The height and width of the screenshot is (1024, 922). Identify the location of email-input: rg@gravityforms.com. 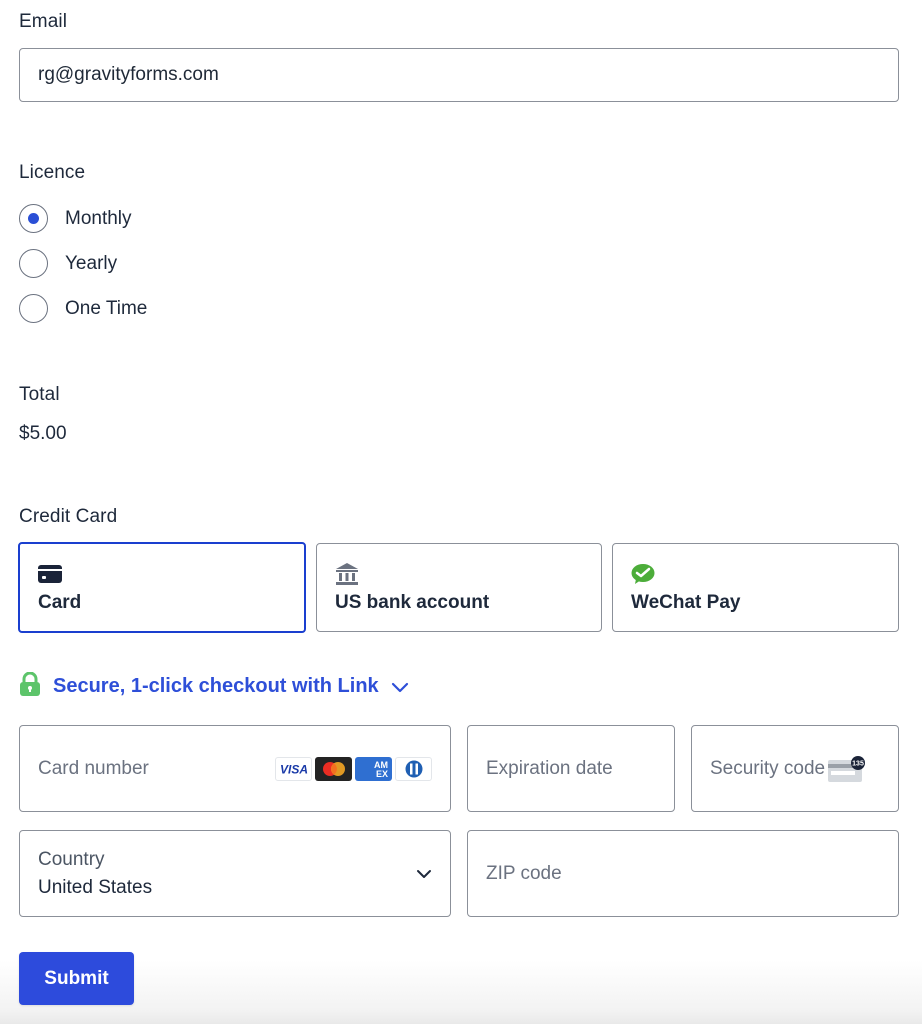
(459, 75).